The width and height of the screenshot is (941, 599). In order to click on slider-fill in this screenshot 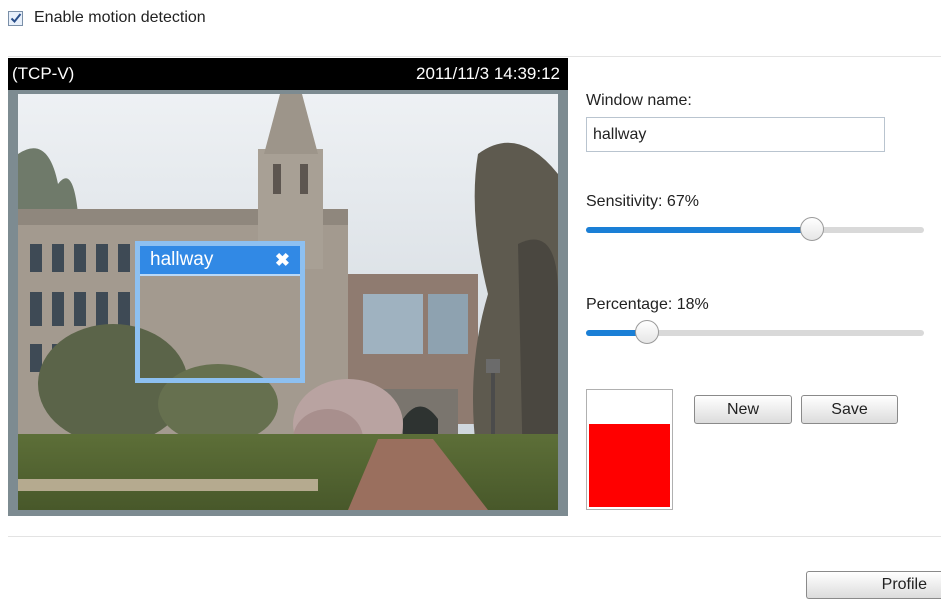, I will do `click(699, 230)`.